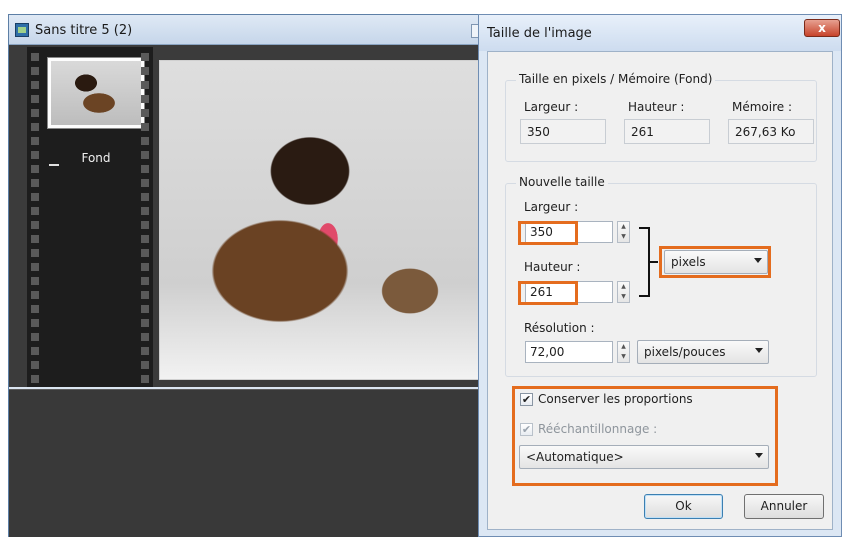 Image resolution: width=850 pixels, height=537 pixels. What do you see at coordinates (784, 506) in the screenshot?
I see `cancel-button: Annuler` at bounding box center [784, 506].